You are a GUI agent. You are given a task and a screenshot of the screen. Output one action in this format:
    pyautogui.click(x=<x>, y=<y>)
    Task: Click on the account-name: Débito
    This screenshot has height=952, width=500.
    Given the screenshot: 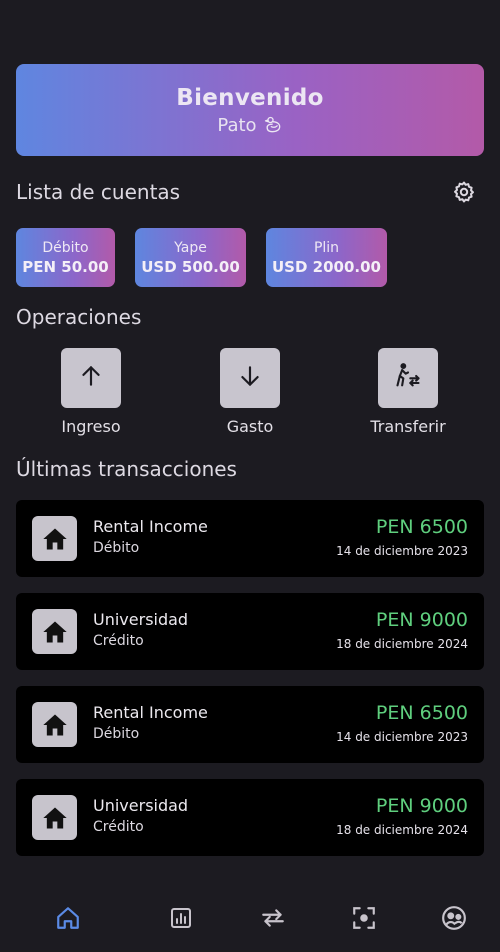 What is the action you would take?
    pyautogui.click(x=65, y=247)
    